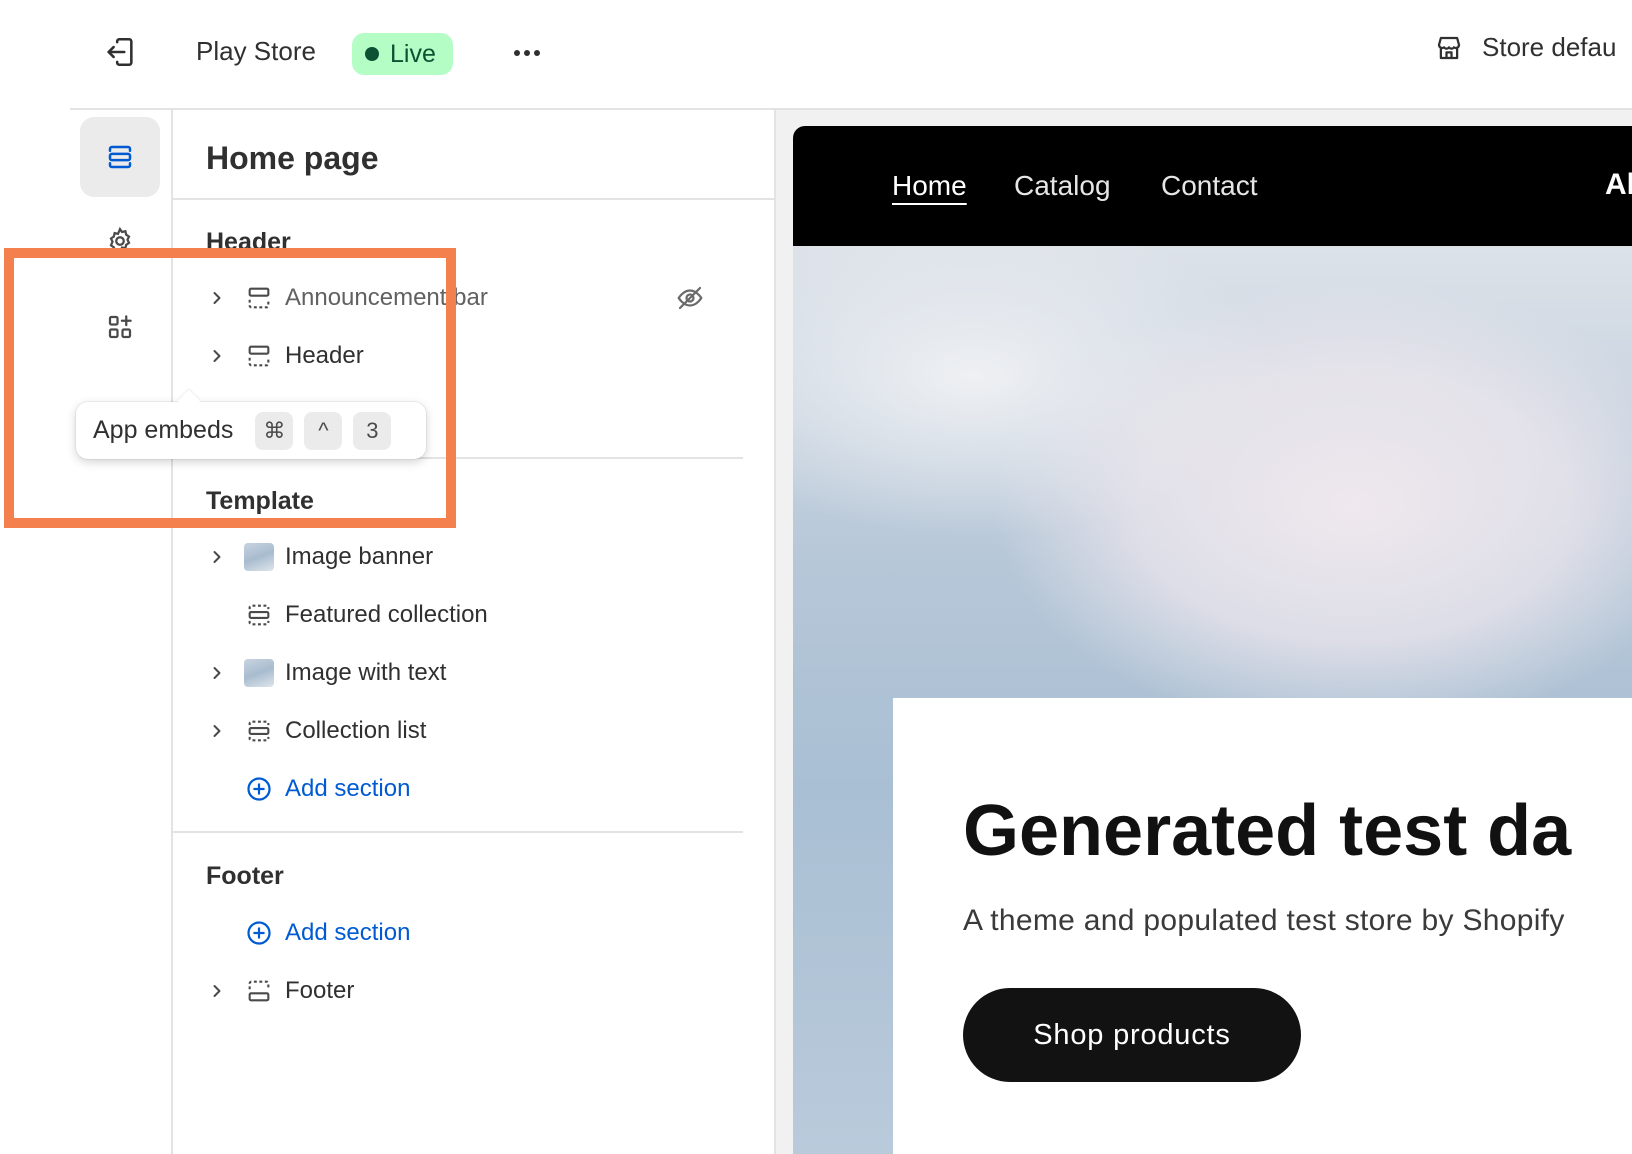 Image resolution: width=1632 pixels, height=1154 pixels. I want to click on store-icon, so click(1449, 47).